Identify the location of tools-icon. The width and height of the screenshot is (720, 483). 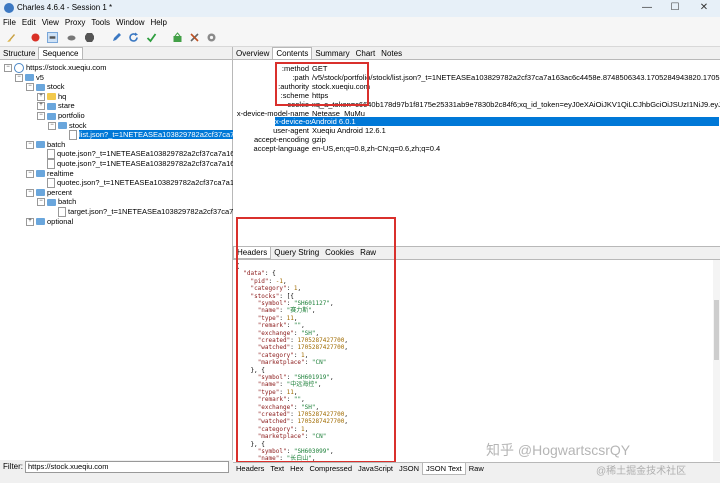
(194, 37).